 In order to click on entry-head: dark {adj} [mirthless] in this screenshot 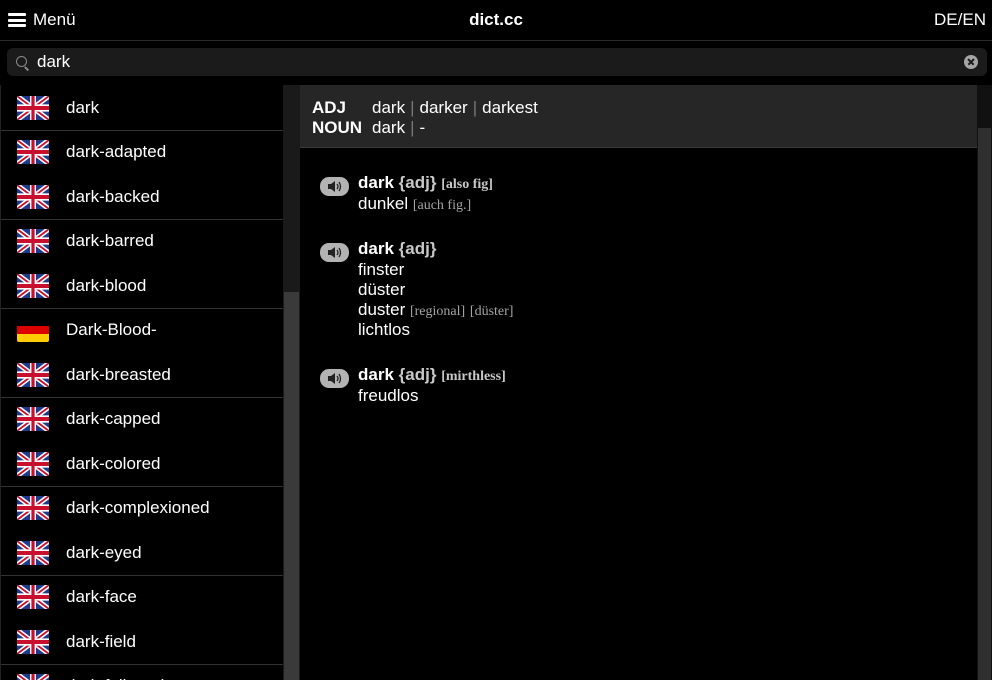, I will do `click(432, 375)`.